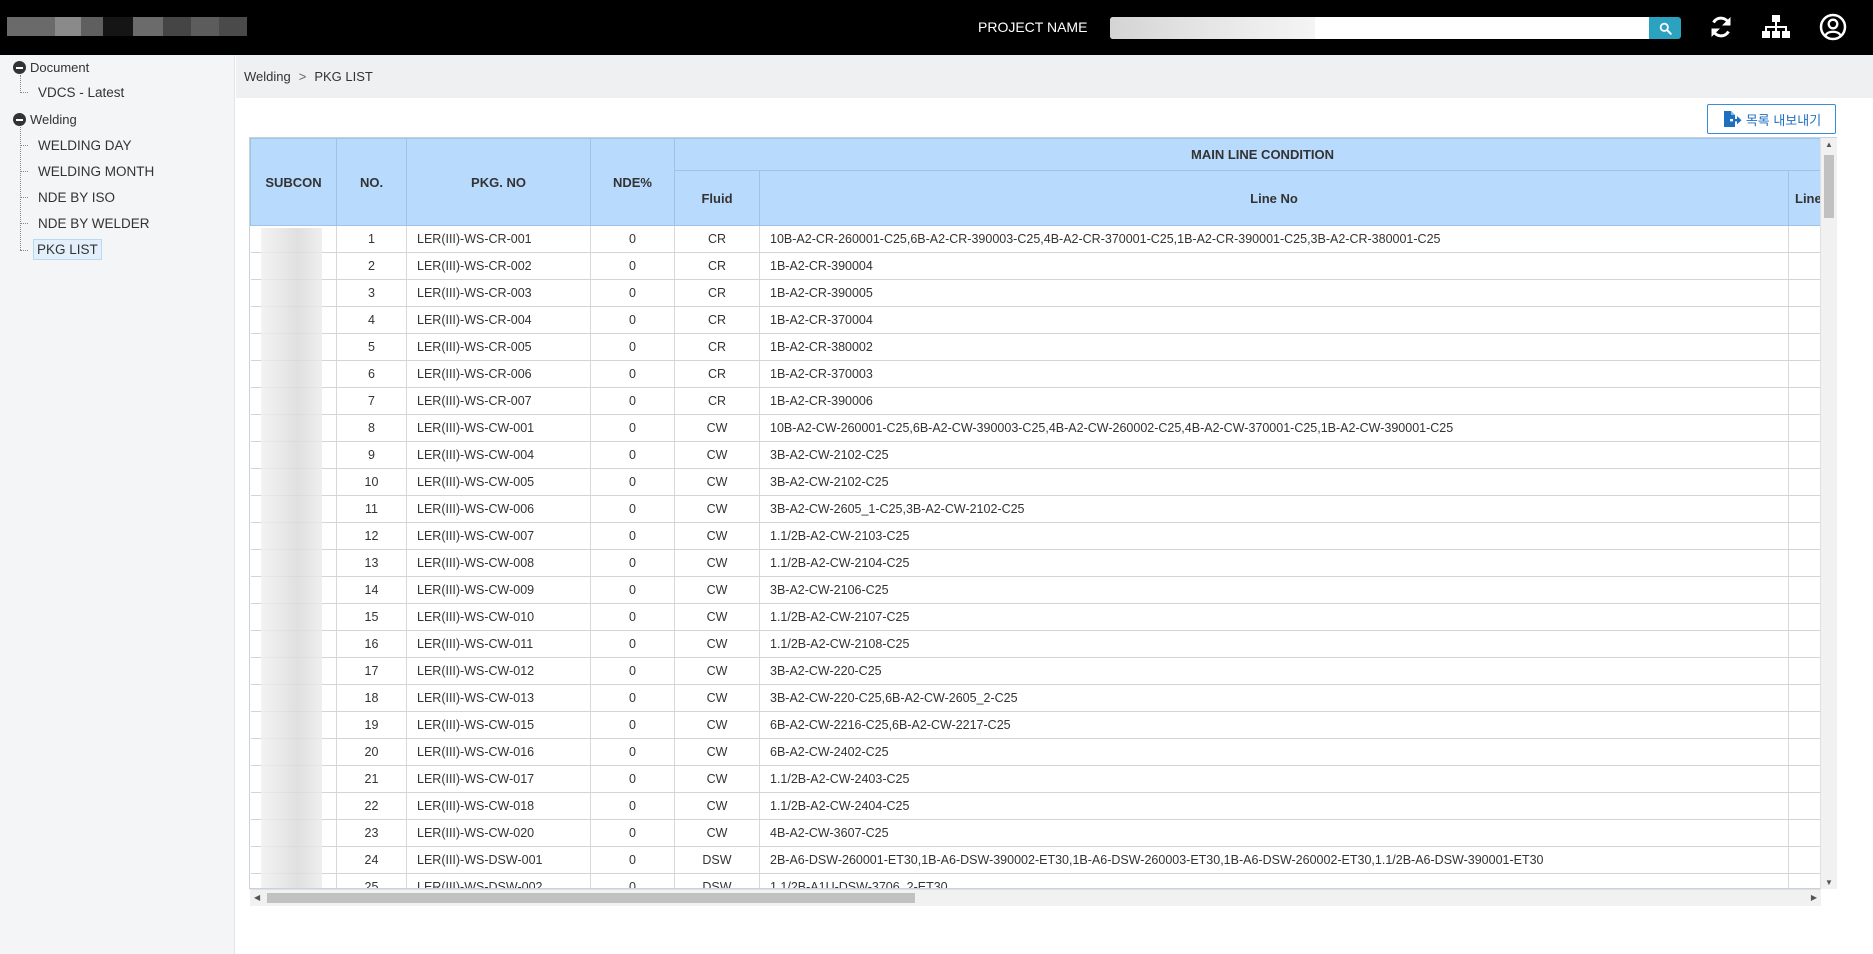 The height and width of the screenshot is (954, 1873). Describe the element at coordinates (96, 171) in the screenshot. I see `sidebar-item-welding-month: WELDING MONTH` at that location.